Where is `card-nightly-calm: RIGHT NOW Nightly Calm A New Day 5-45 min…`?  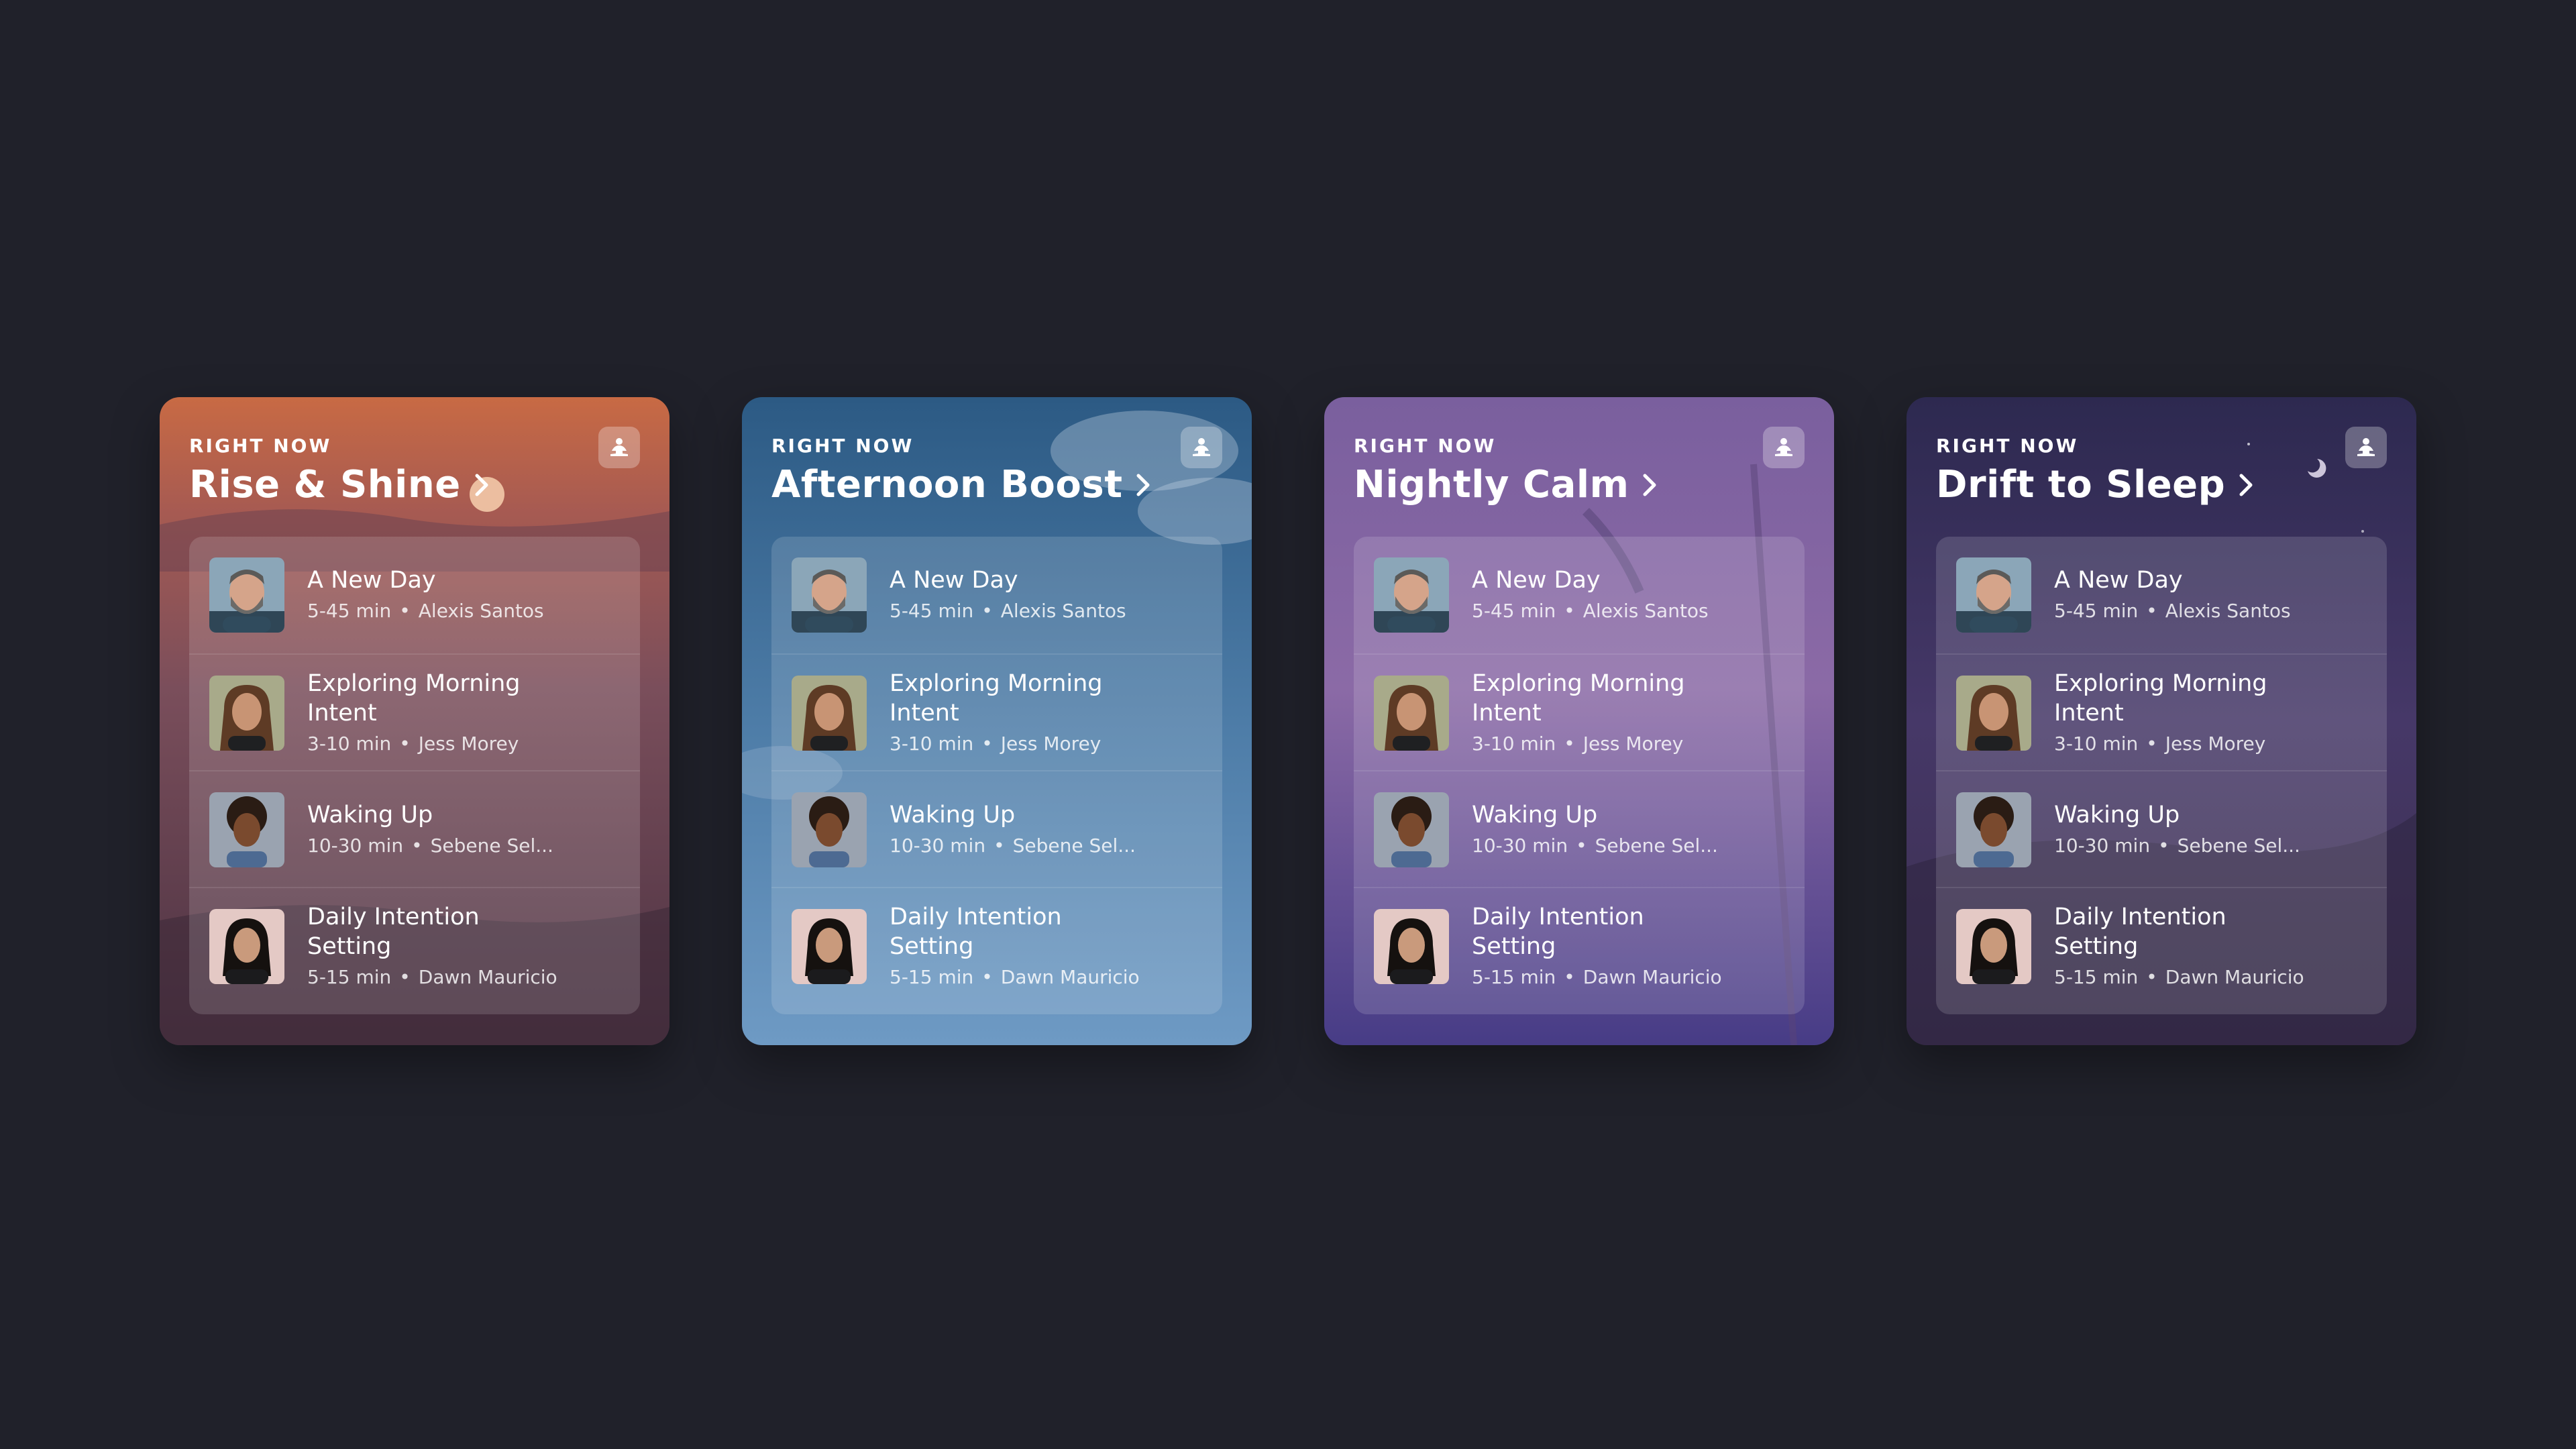 card-nightly-calm: RIGHT NOW Nightly Calm A New Day 5-45 min… is located at coordinates (1579, 721).